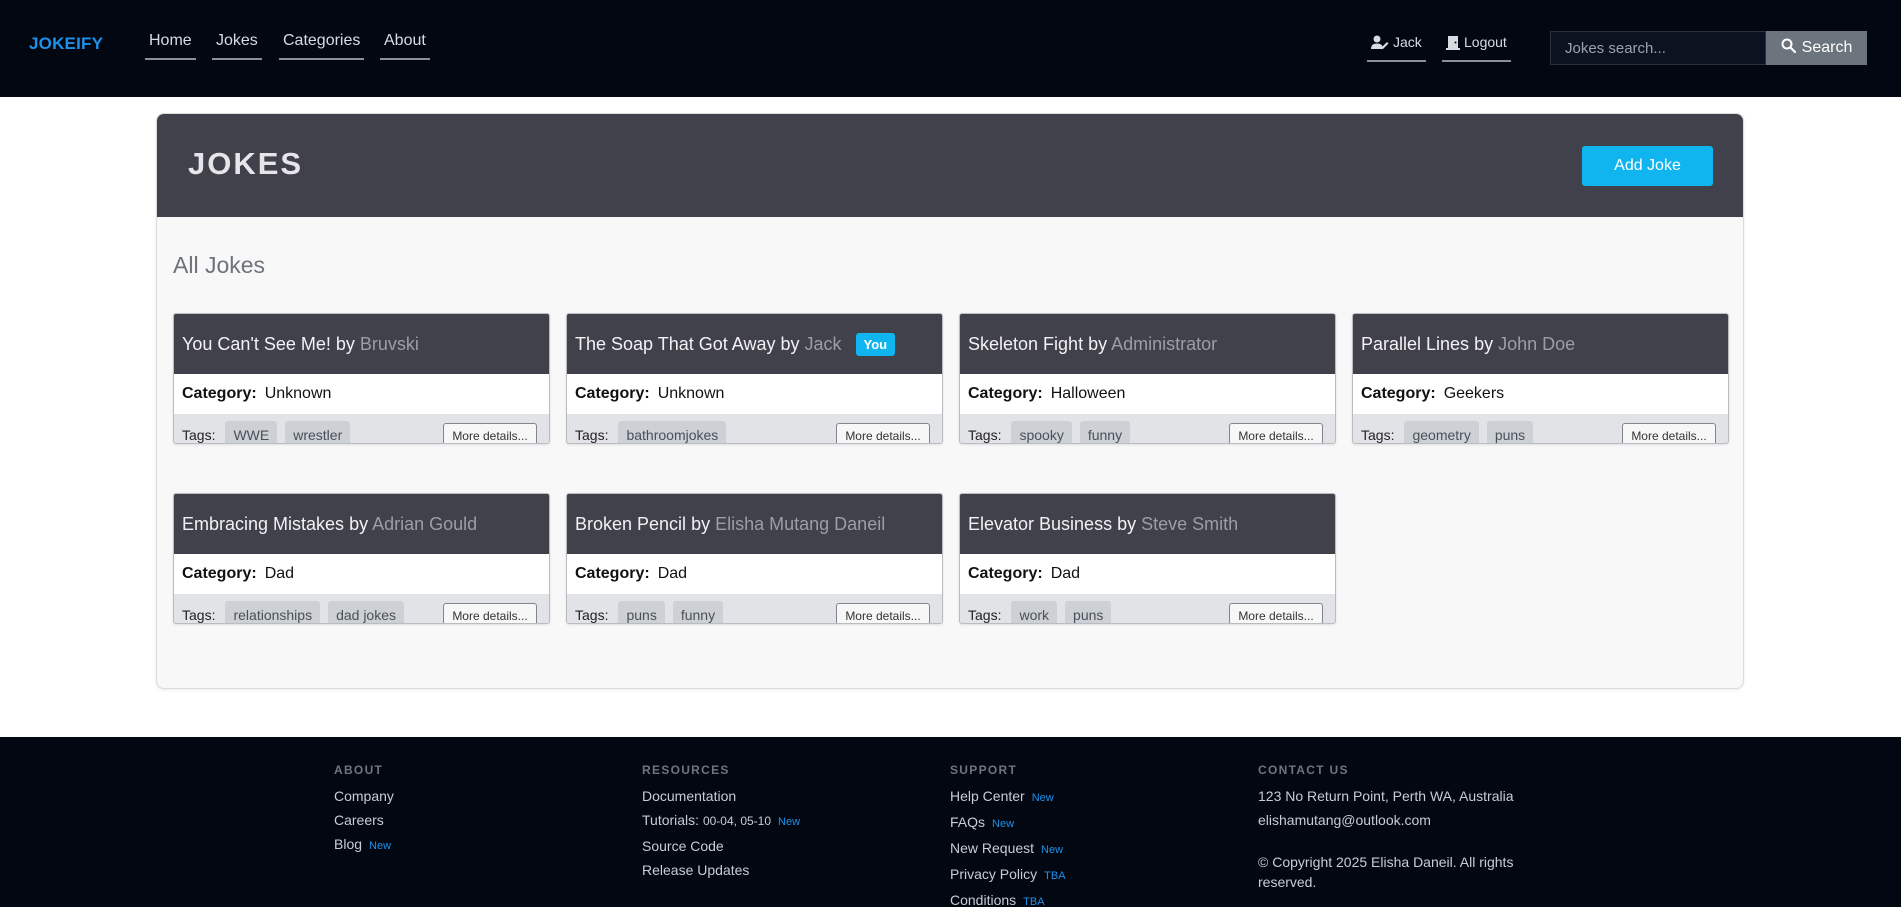 The image size is (1901, 914). Describe the element at coordinates (950, 165) in the screenshot. I see `jokes-header: JOKES Add Joke` at that location.